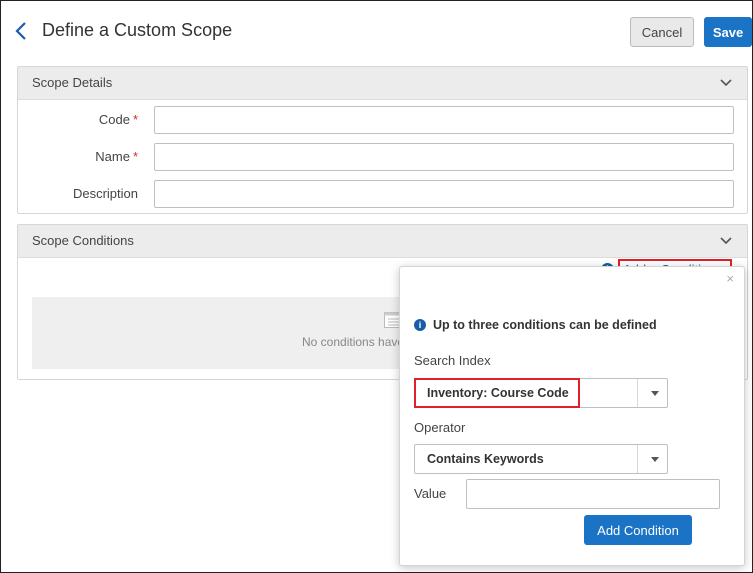 The width and height of the screenshot is (753, 573). What do you see at coordinates (730, 278) in the screenshot?
I see `close-icon: ×` at bounding box center [730, 278].